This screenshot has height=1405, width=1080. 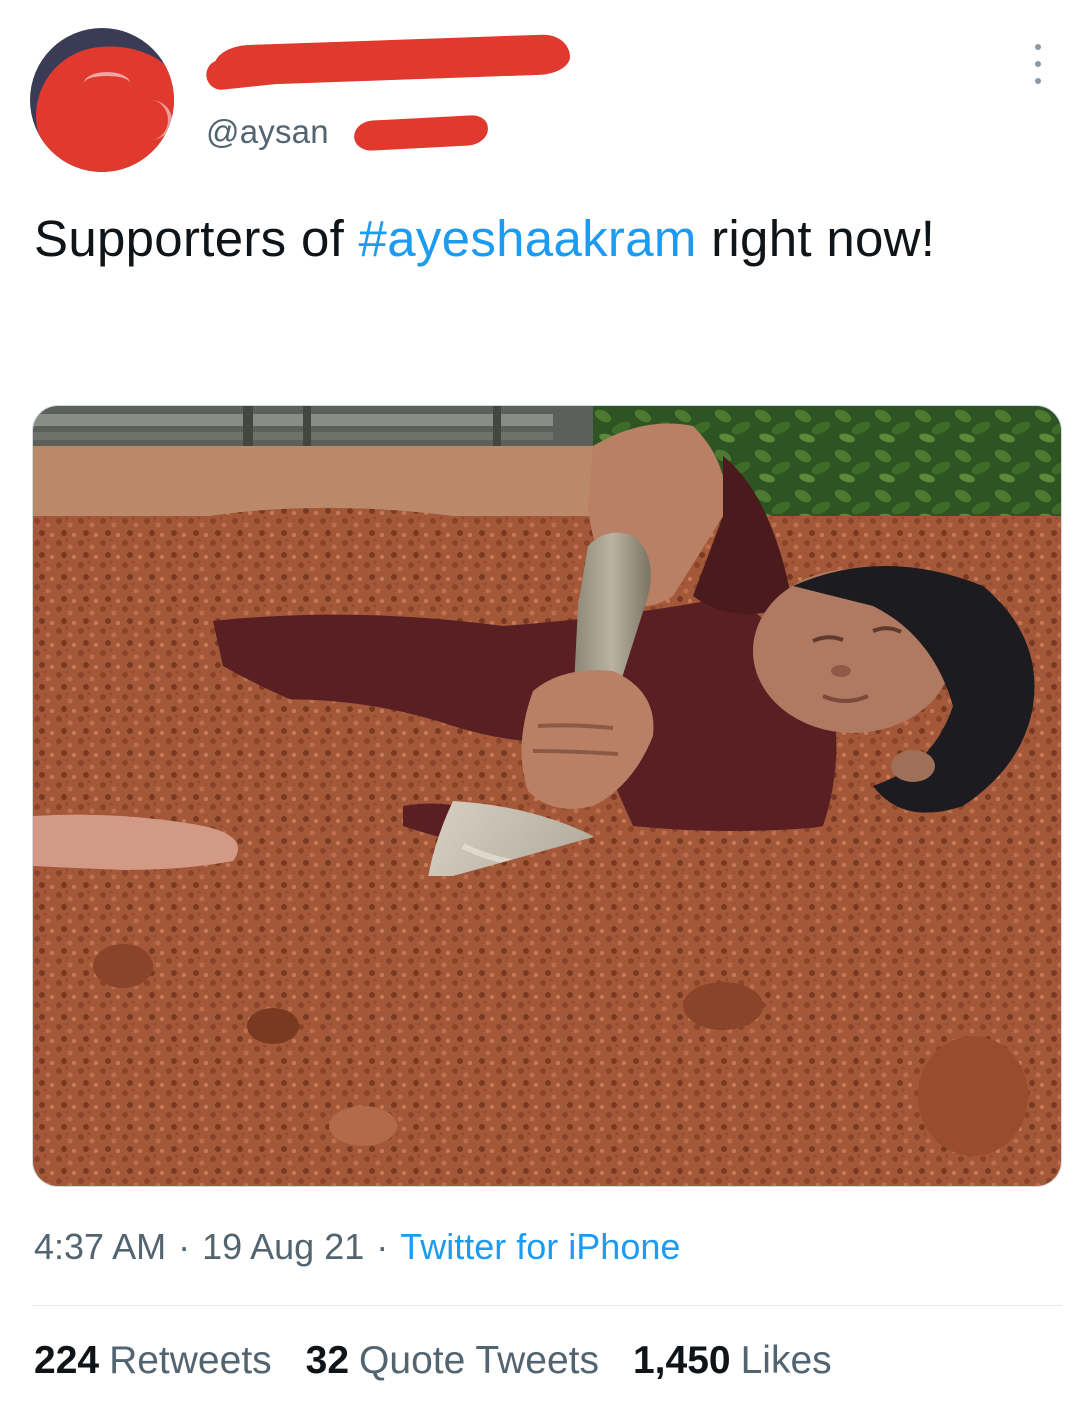 I want to click on retweets-count: 224, so click(x=67, y=1360).